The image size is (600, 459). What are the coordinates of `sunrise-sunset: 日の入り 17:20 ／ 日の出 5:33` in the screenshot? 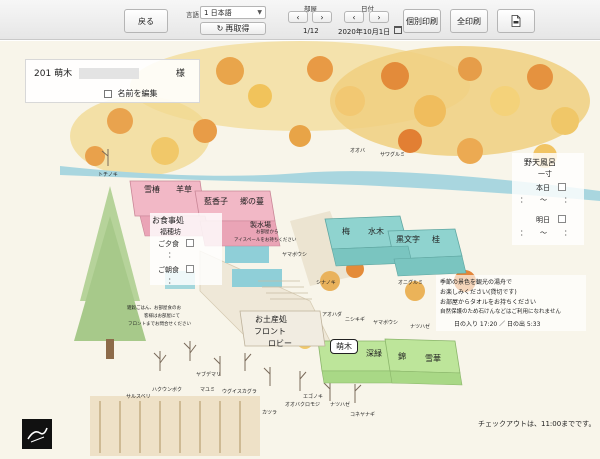 It's located at (497, 324).